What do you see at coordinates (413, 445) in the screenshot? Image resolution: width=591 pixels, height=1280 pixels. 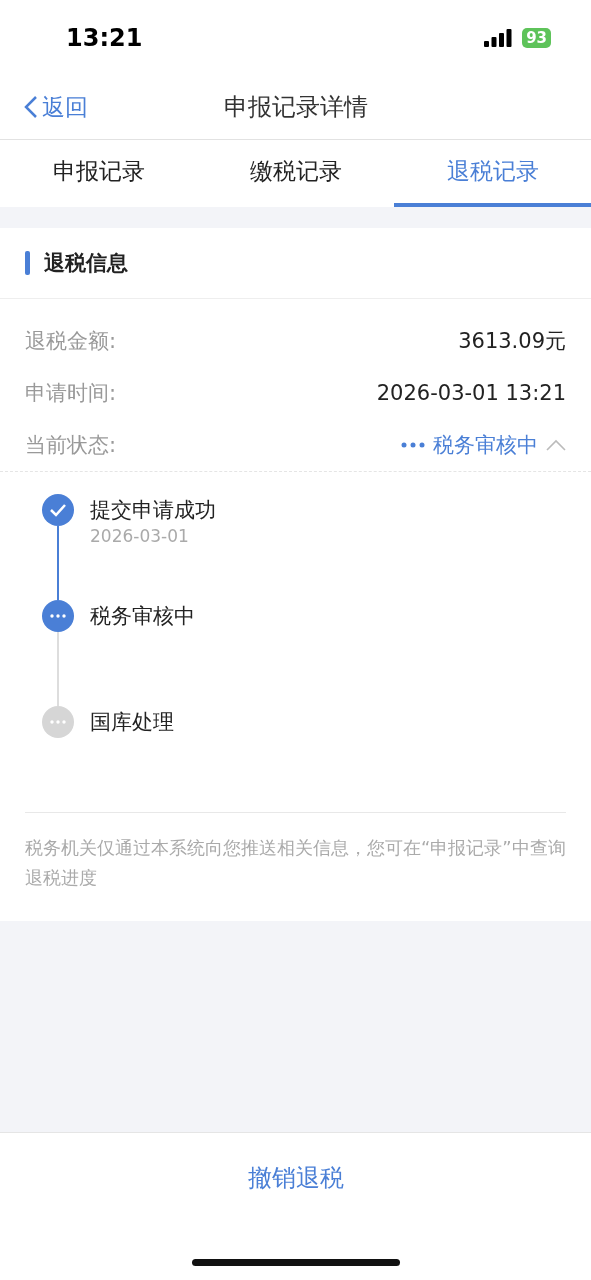 I see `dots-icon` at bounding box center [413, 445].